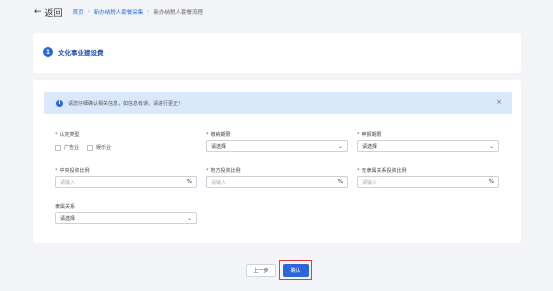 The width and height of the screenshot is (553, 291). What do you see at coordinates (99, 147) in the screenshot?
I see `checkbox-entertainment: 娱乐业` at bounding box center [99, 147].